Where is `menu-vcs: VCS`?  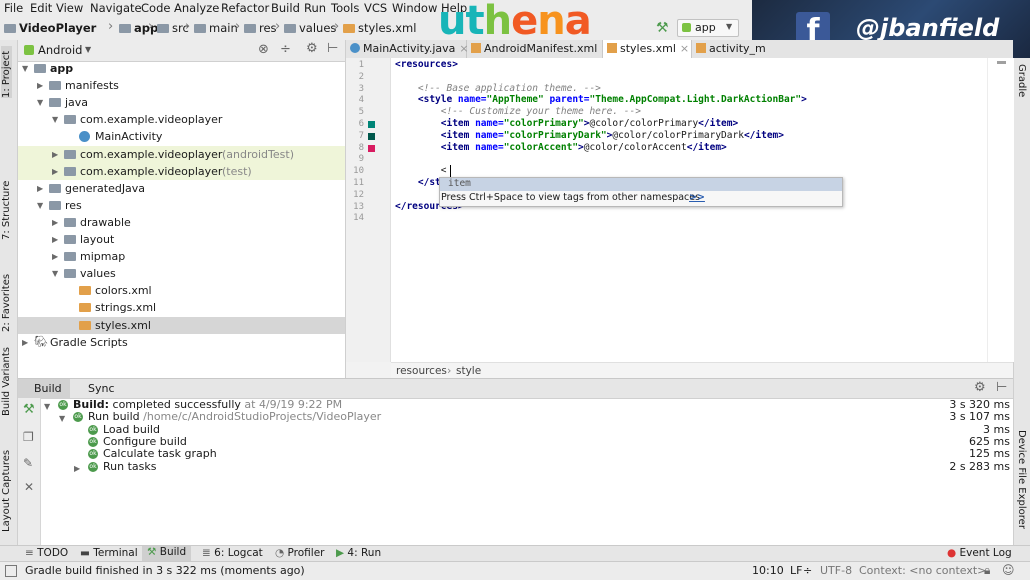 menu-vcs: VCS is located at coordinates (375, 8).